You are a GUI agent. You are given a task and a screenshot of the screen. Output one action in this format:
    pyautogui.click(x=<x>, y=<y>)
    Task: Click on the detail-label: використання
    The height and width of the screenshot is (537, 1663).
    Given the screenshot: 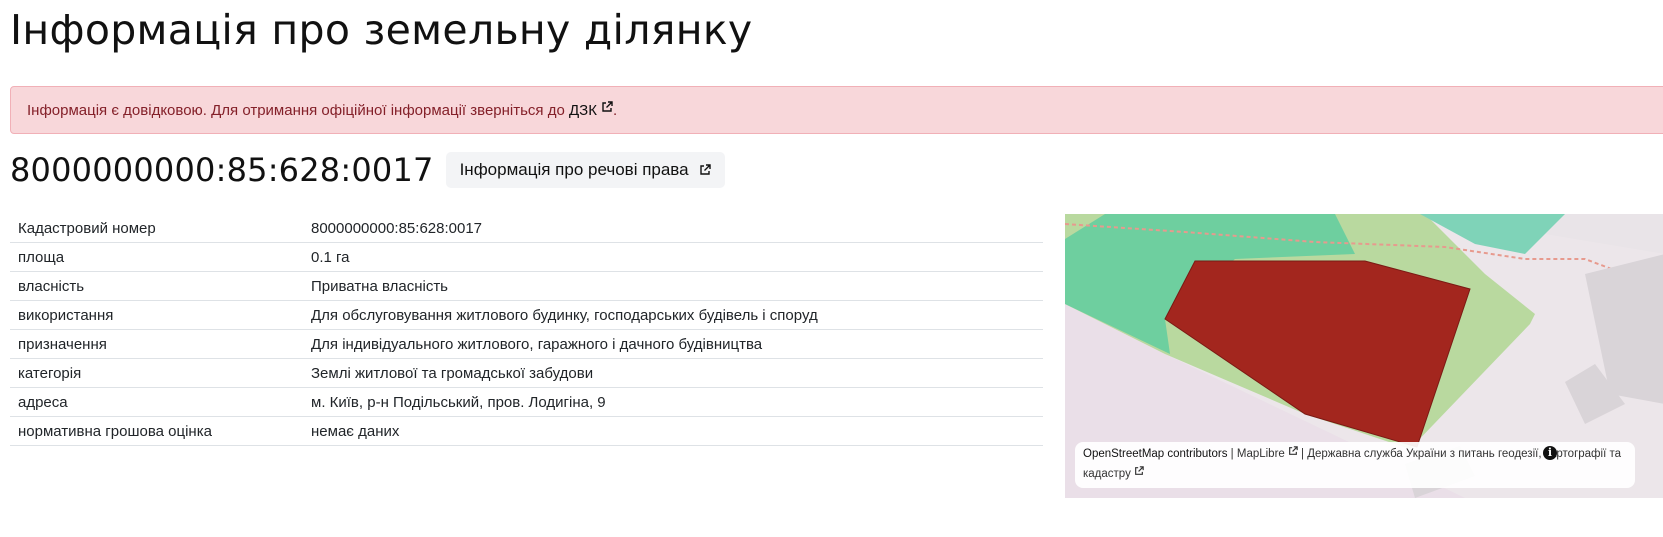 What is the action you would take?
    pyautogui.click(x=156, y=315)
    